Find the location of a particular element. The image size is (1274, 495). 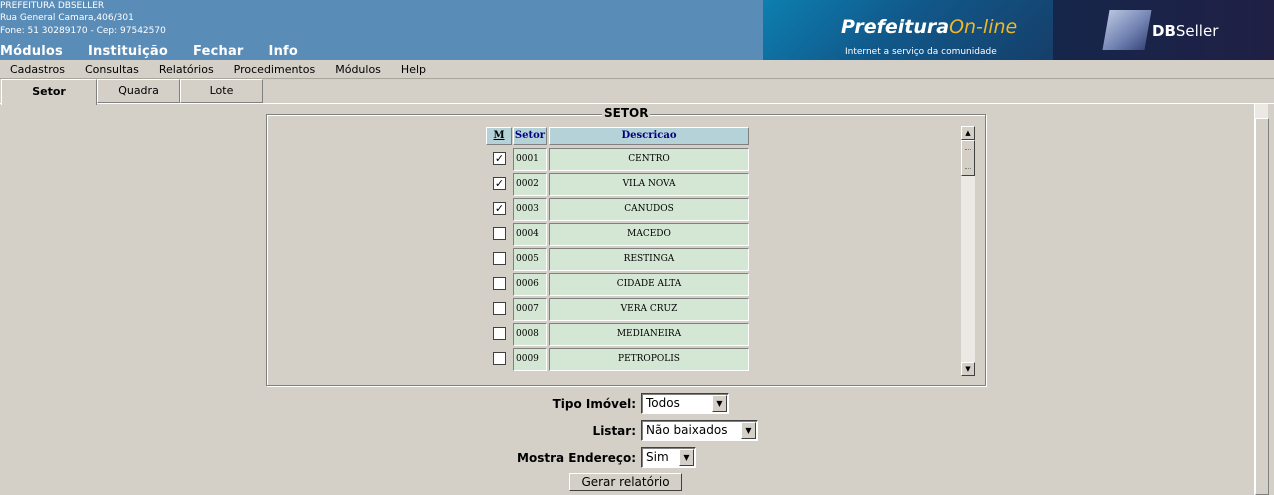

menu-modulos: Módulos is located at coordinates (358, 69).